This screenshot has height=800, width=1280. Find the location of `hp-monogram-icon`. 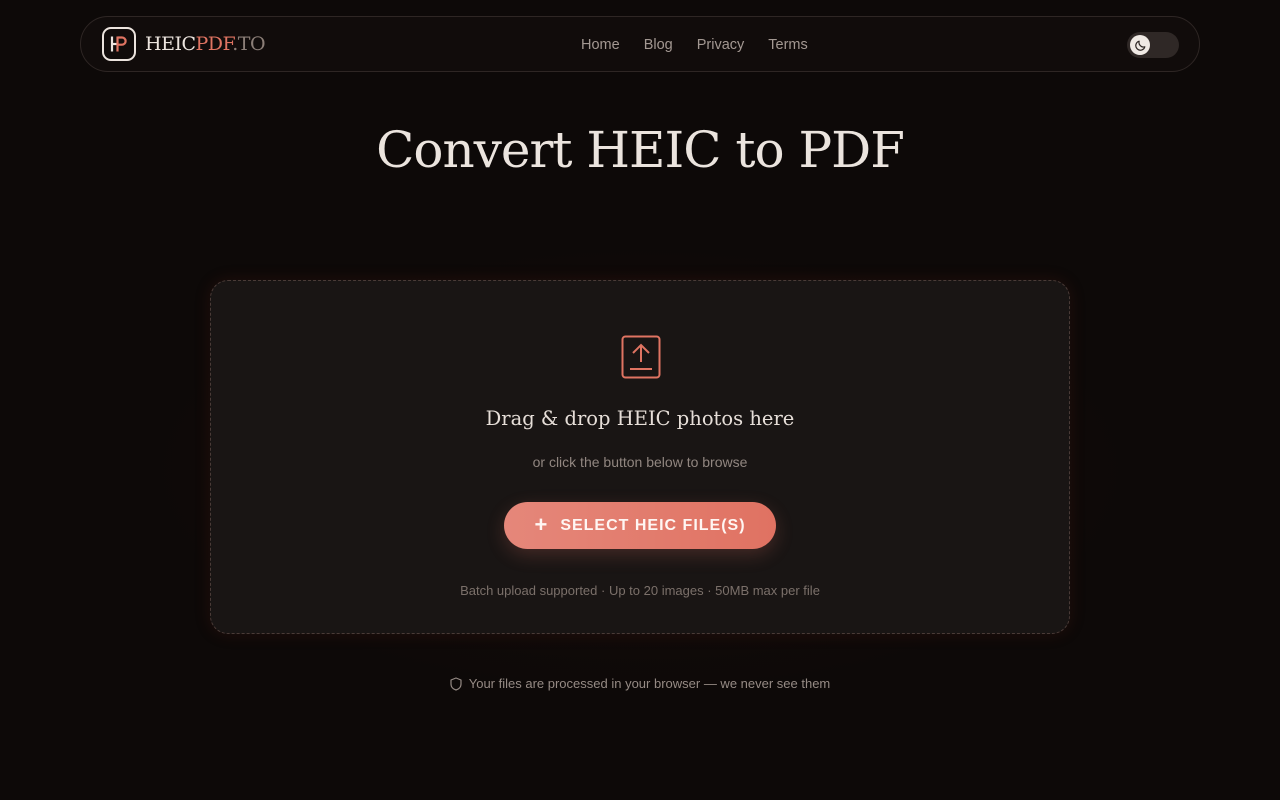

hp-monogram-icon is located at coordinates (119, 44).